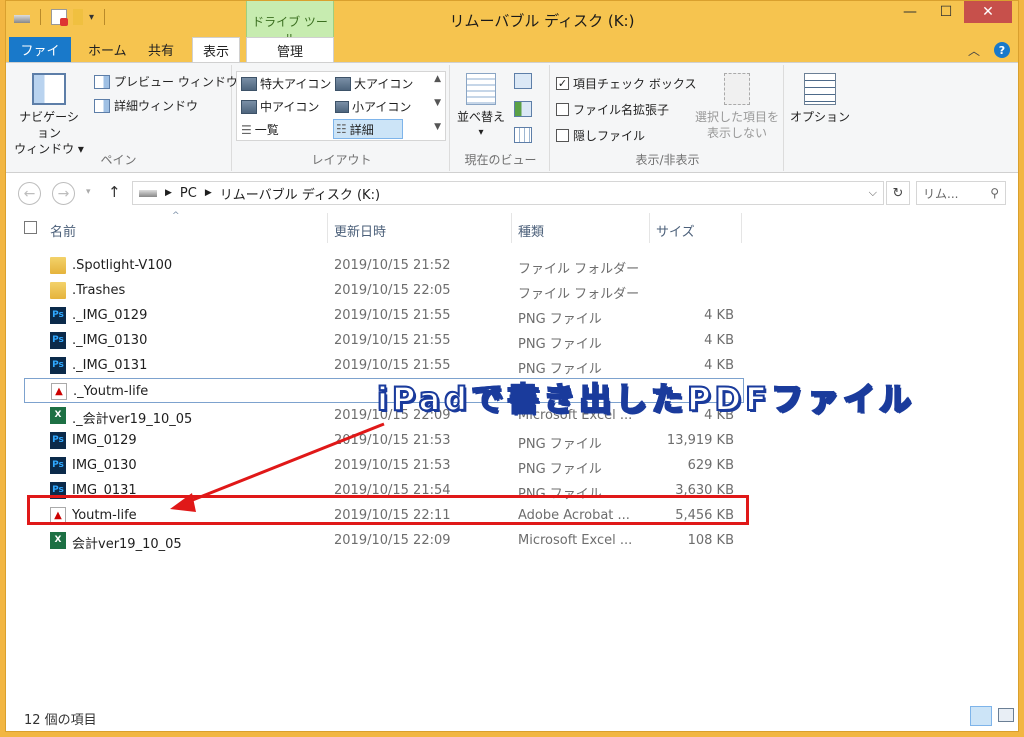 This screenshot has width=1024, height=737. Describe the element at coordinates (188, 193) in the screenshot. I see `breadcrumb-pc: PC` at that location.